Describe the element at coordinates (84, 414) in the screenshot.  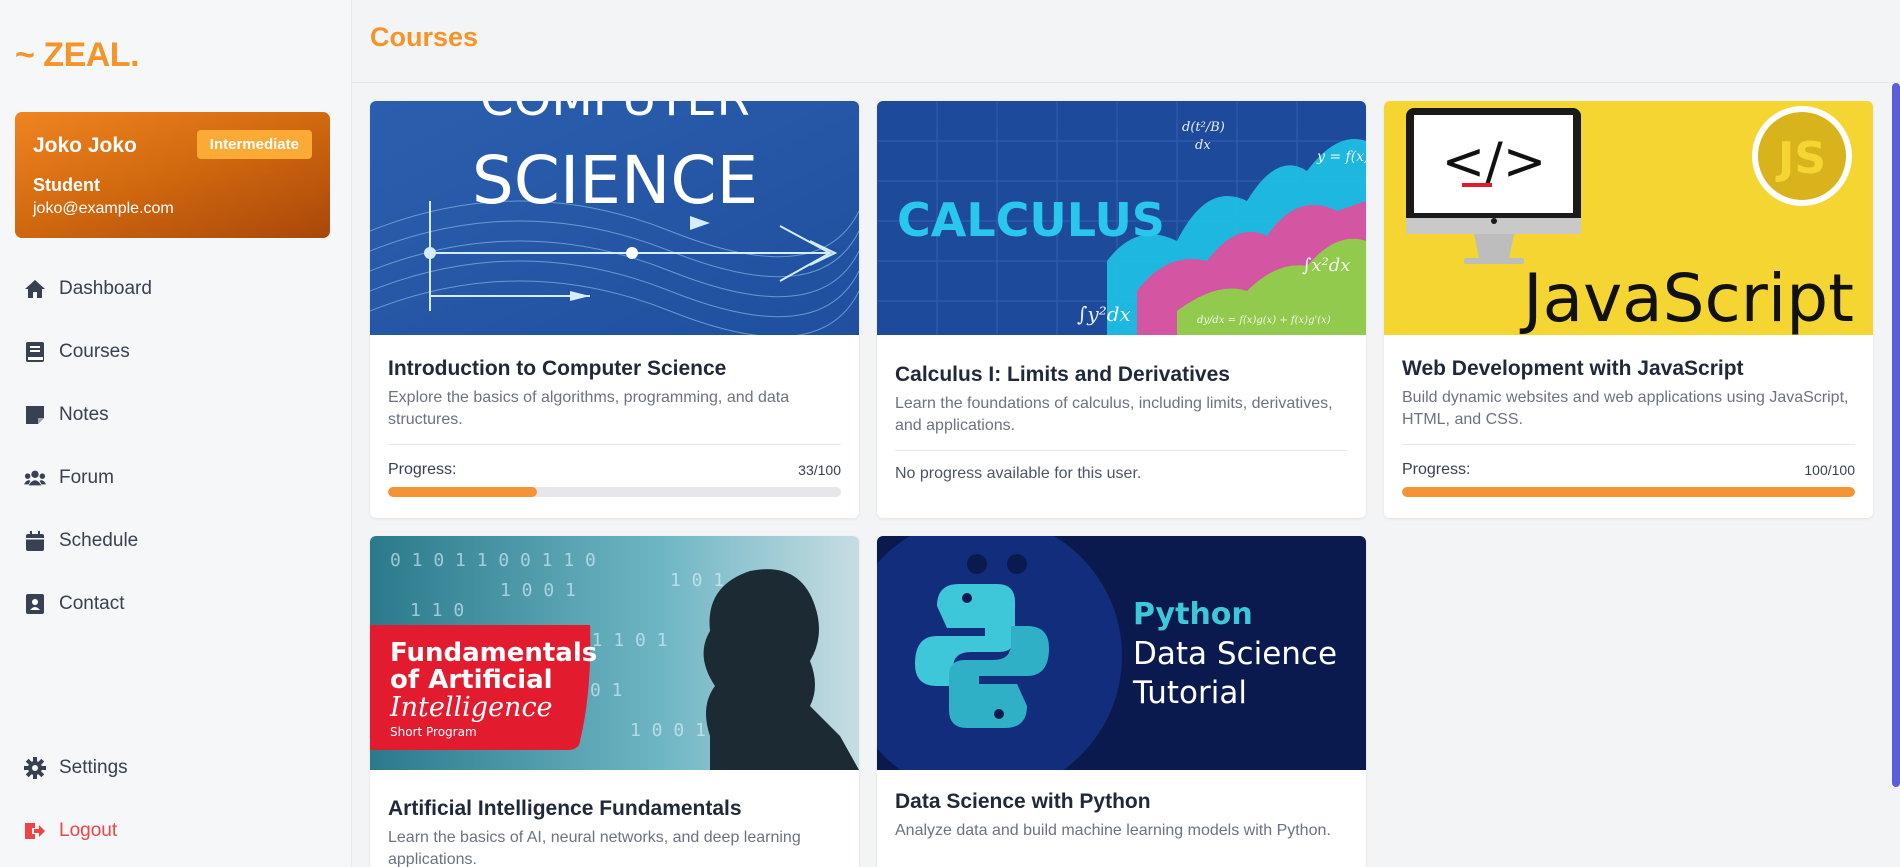
I see `sidebar-item-label: Notes` at that location.